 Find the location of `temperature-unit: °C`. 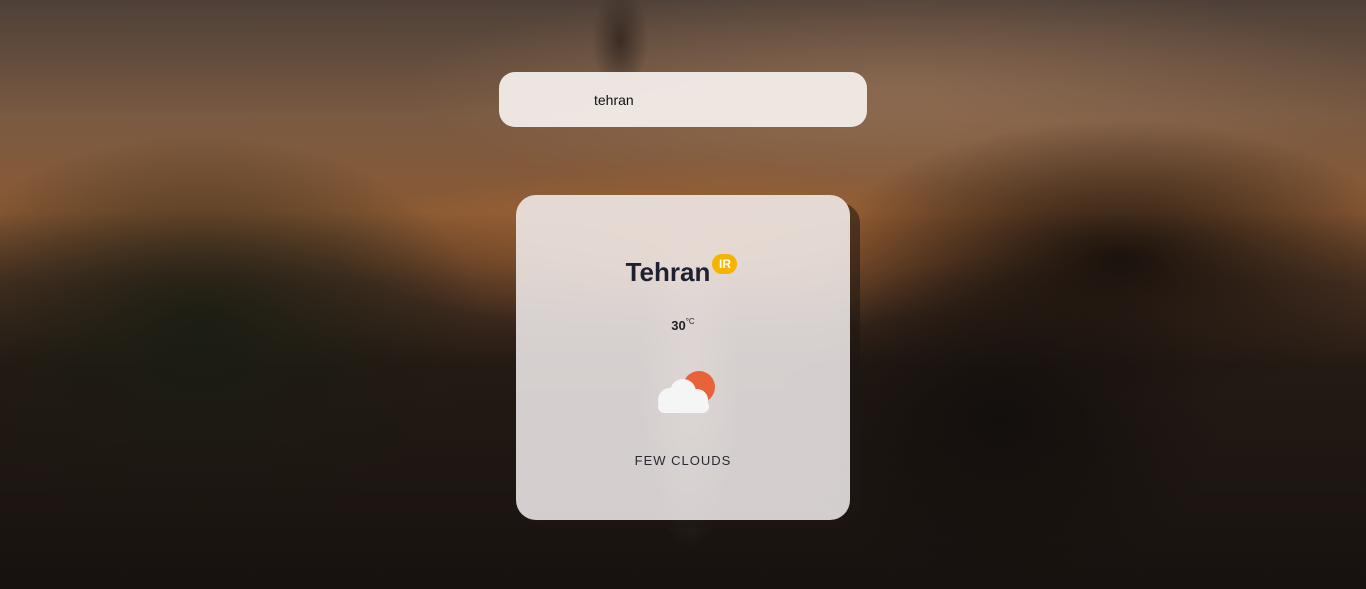

temperature-unit: °C is located at coordinates (690, 321).